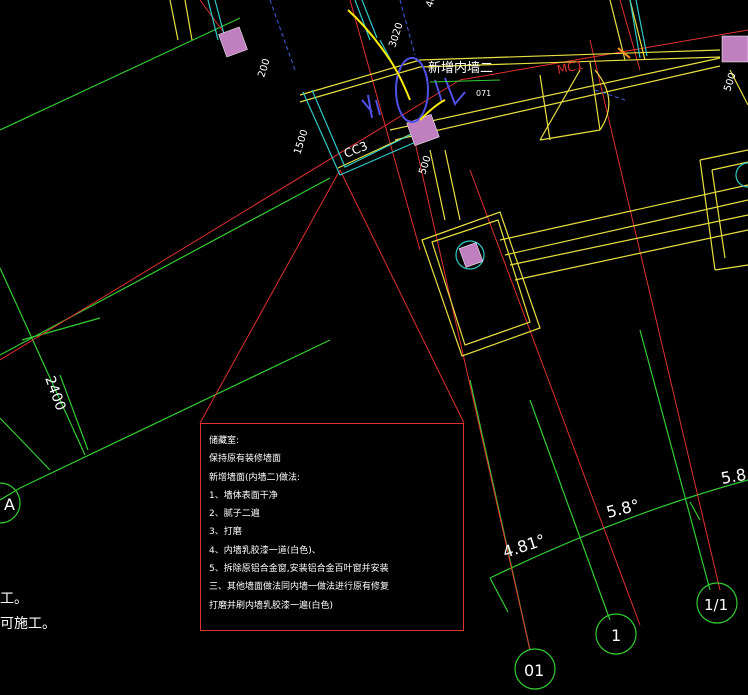 This screenshot has width=748, height=695. What do you see at coordinates (460, 68) in the screenshot?
I see `room-label: 新增内墙二` at bounding box center [460, 68].